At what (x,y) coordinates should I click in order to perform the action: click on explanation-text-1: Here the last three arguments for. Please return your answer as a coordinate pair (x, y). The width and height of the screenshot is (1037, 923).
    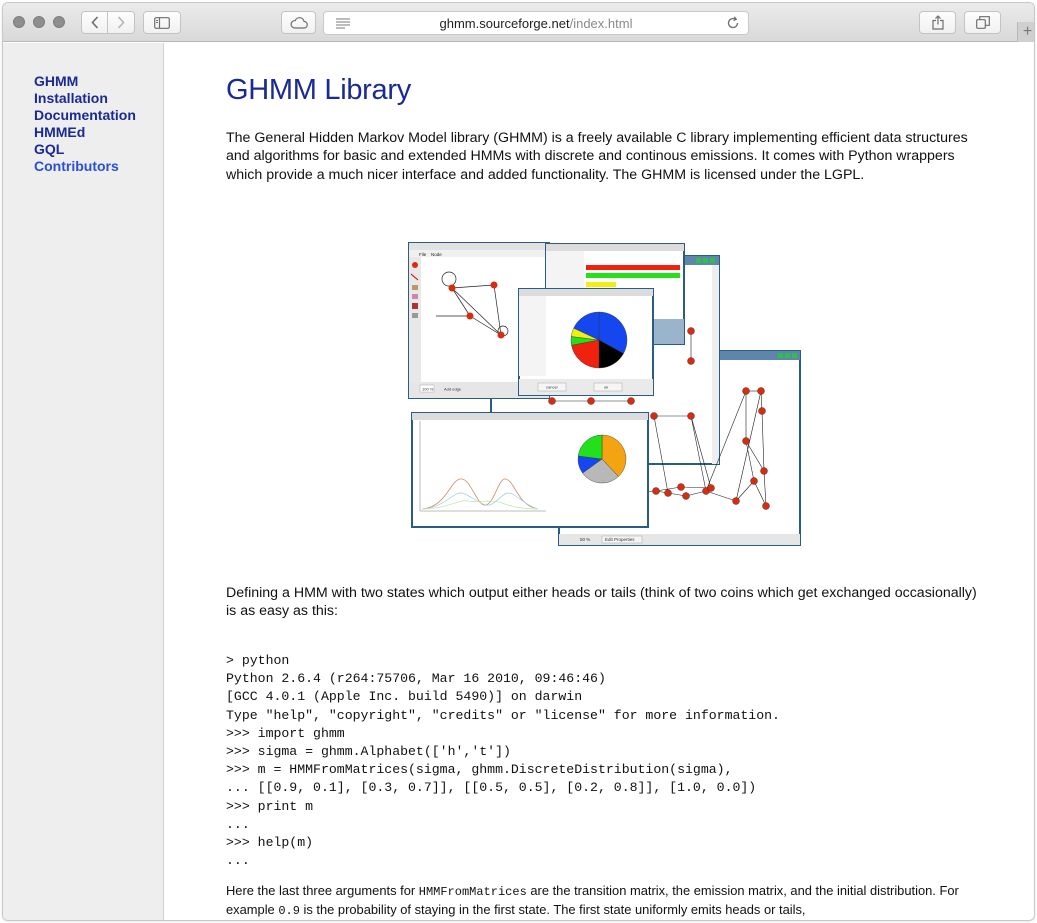
    Looking at the image, I should click on (322, 890).